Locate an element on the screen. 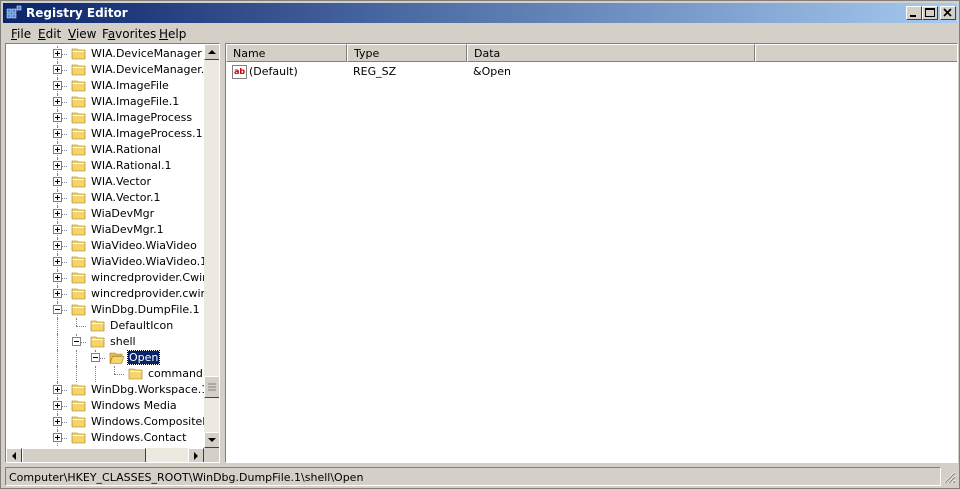 The width and height of the screenshot is (960, 489). scrollbar-corner is located at coordinates (211, 455).